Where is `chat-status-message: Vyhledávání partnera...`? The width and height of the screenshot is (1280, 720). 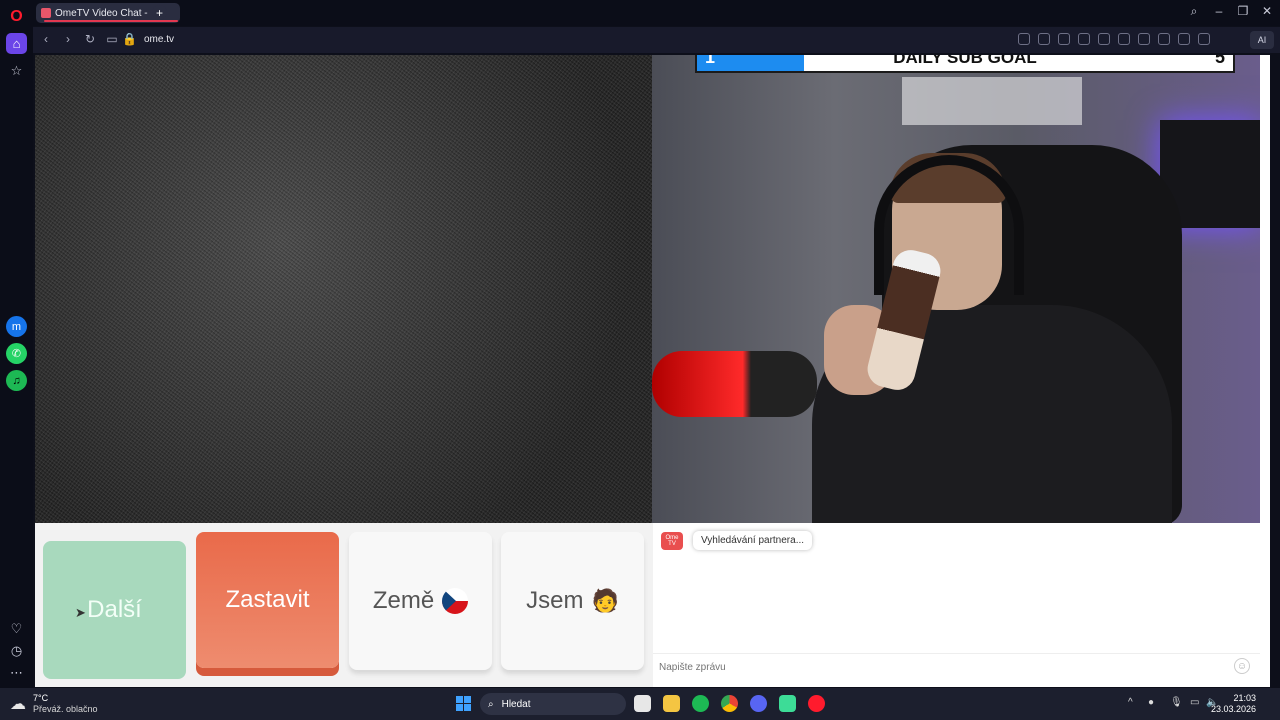 chat-status-message: Vyhledávání partnera... is located at coordinates (753, 540).